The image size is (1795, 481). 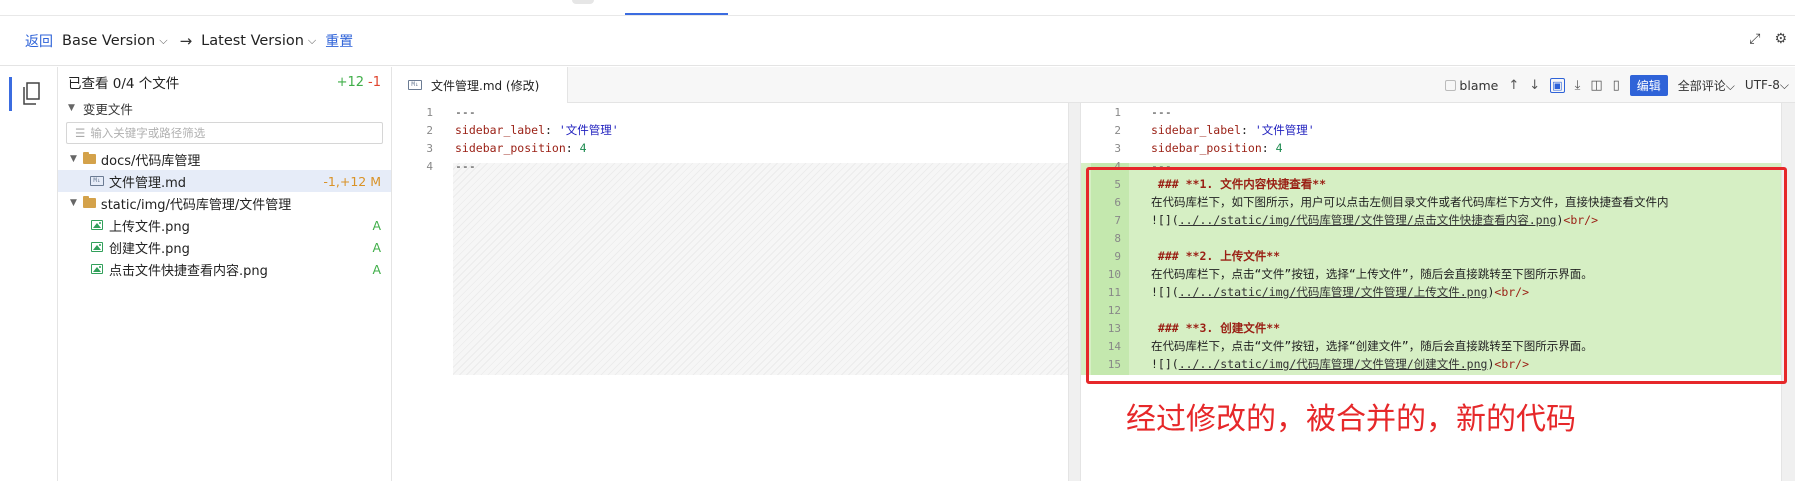 I want to click on tree-label: 点击文件快捷查看内容.png, so click(x=188, y=271).